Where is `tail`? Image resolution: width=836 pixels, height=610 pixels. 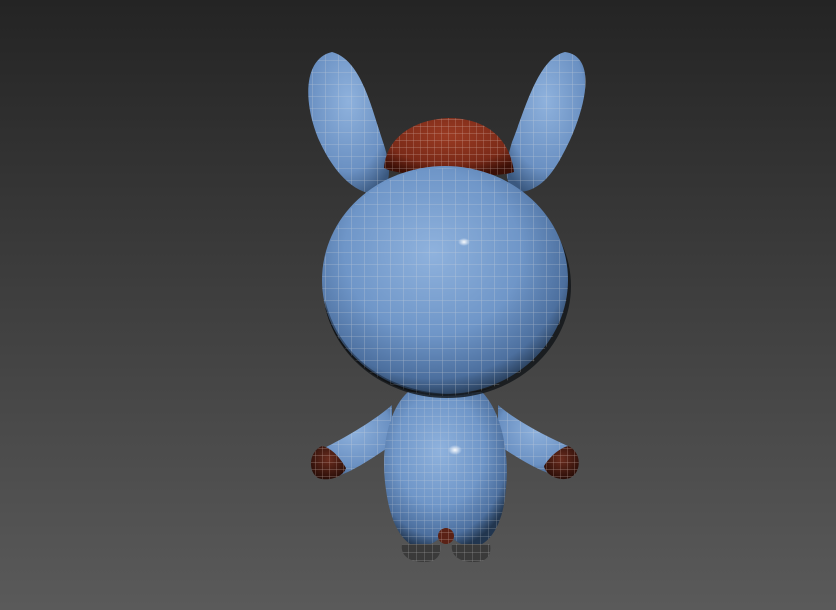 tail is located at coordinates (446, 536).